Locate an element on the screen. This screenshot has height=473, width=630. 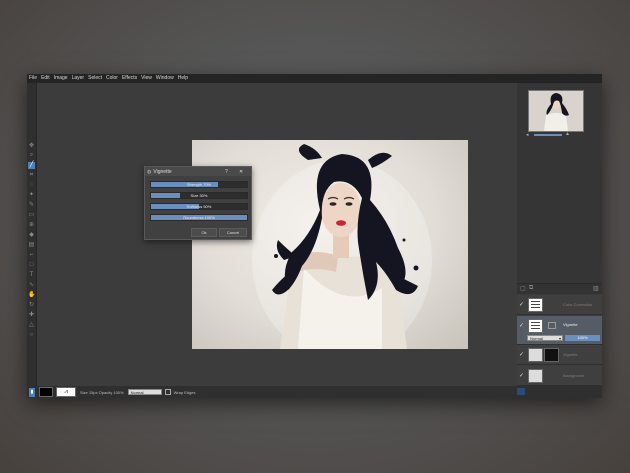
sharpen-icon: △ is located at coordinates (31, 325).